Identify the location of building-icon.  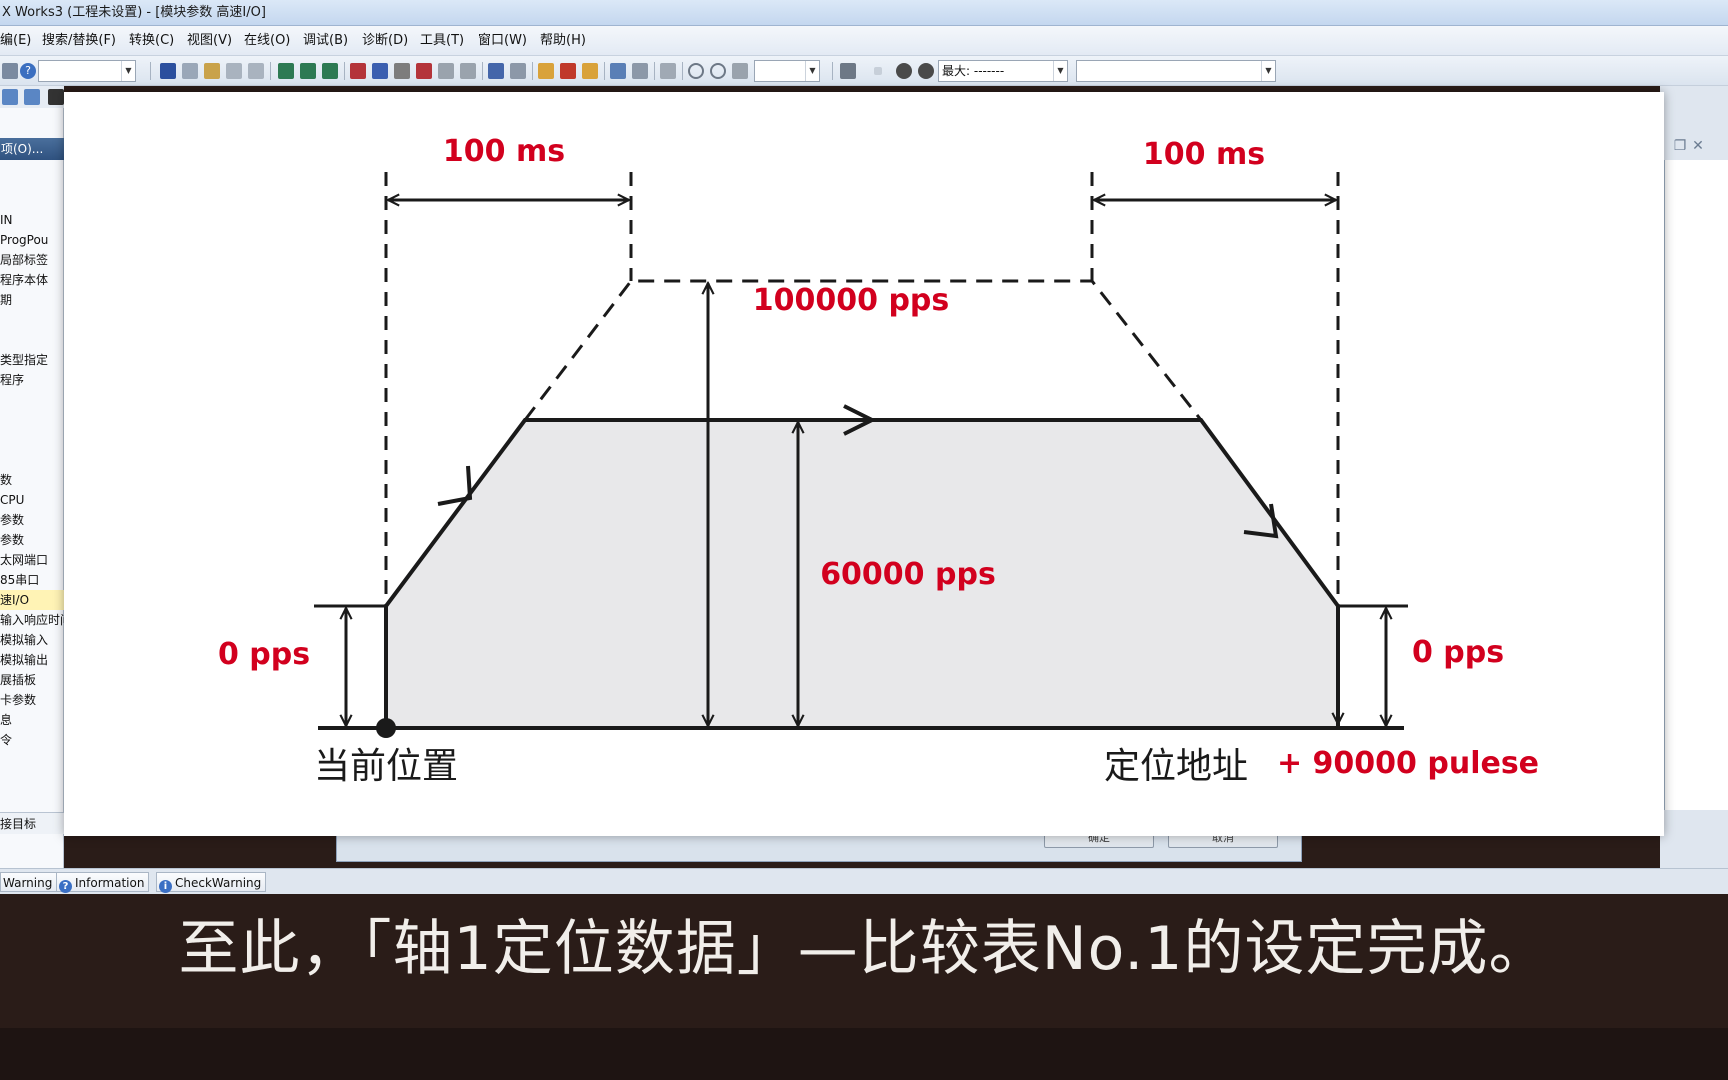
(56, 97).